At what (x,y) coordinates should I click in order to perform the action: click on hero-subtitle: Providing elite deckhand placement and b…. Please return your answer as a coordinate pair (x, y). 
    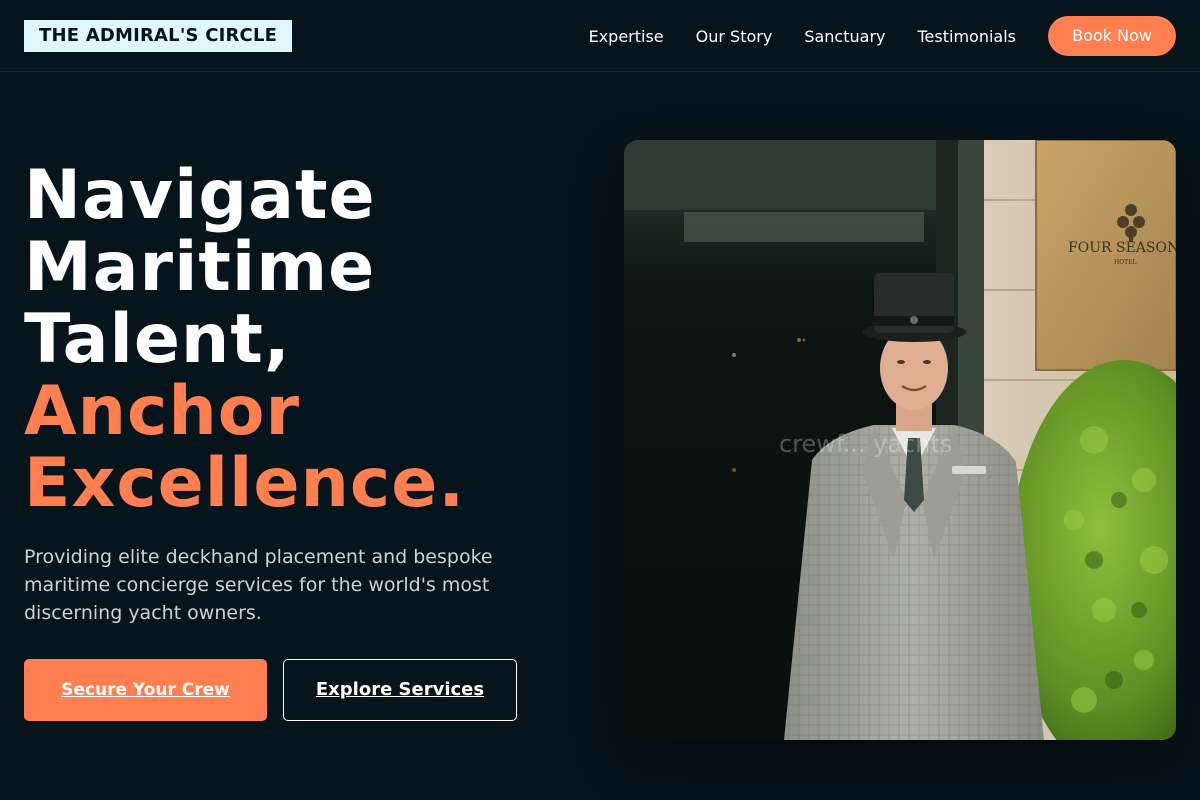
    Looking at the image, I should click on (258, 585).